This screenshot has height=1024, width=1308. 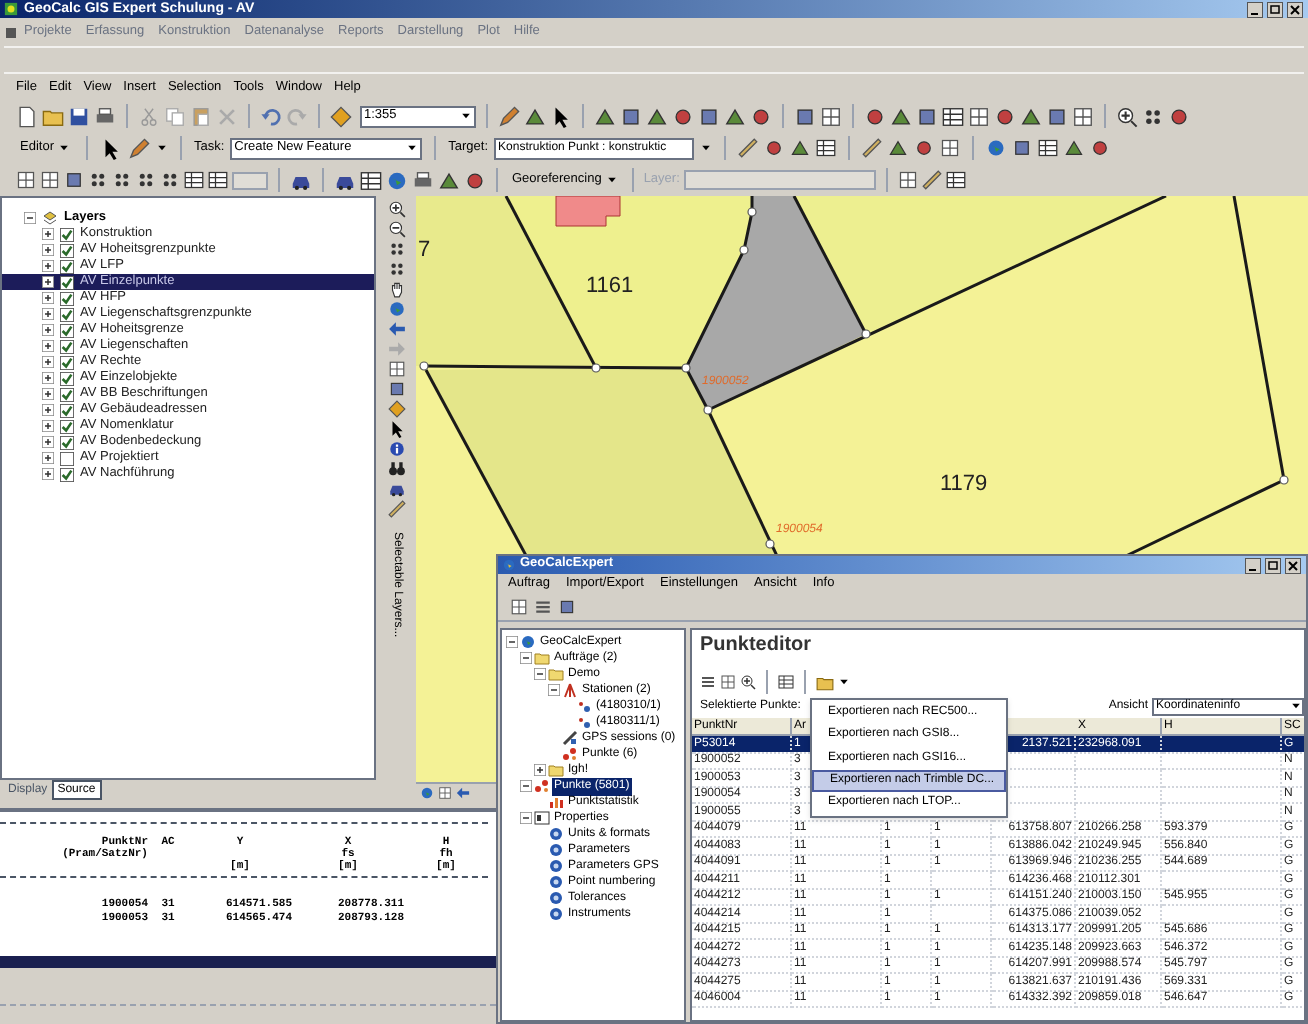 What do you see at coordinates (201, 116) in the screenshot?
I see `clipboard-icon` at bounding box center [201, 116].